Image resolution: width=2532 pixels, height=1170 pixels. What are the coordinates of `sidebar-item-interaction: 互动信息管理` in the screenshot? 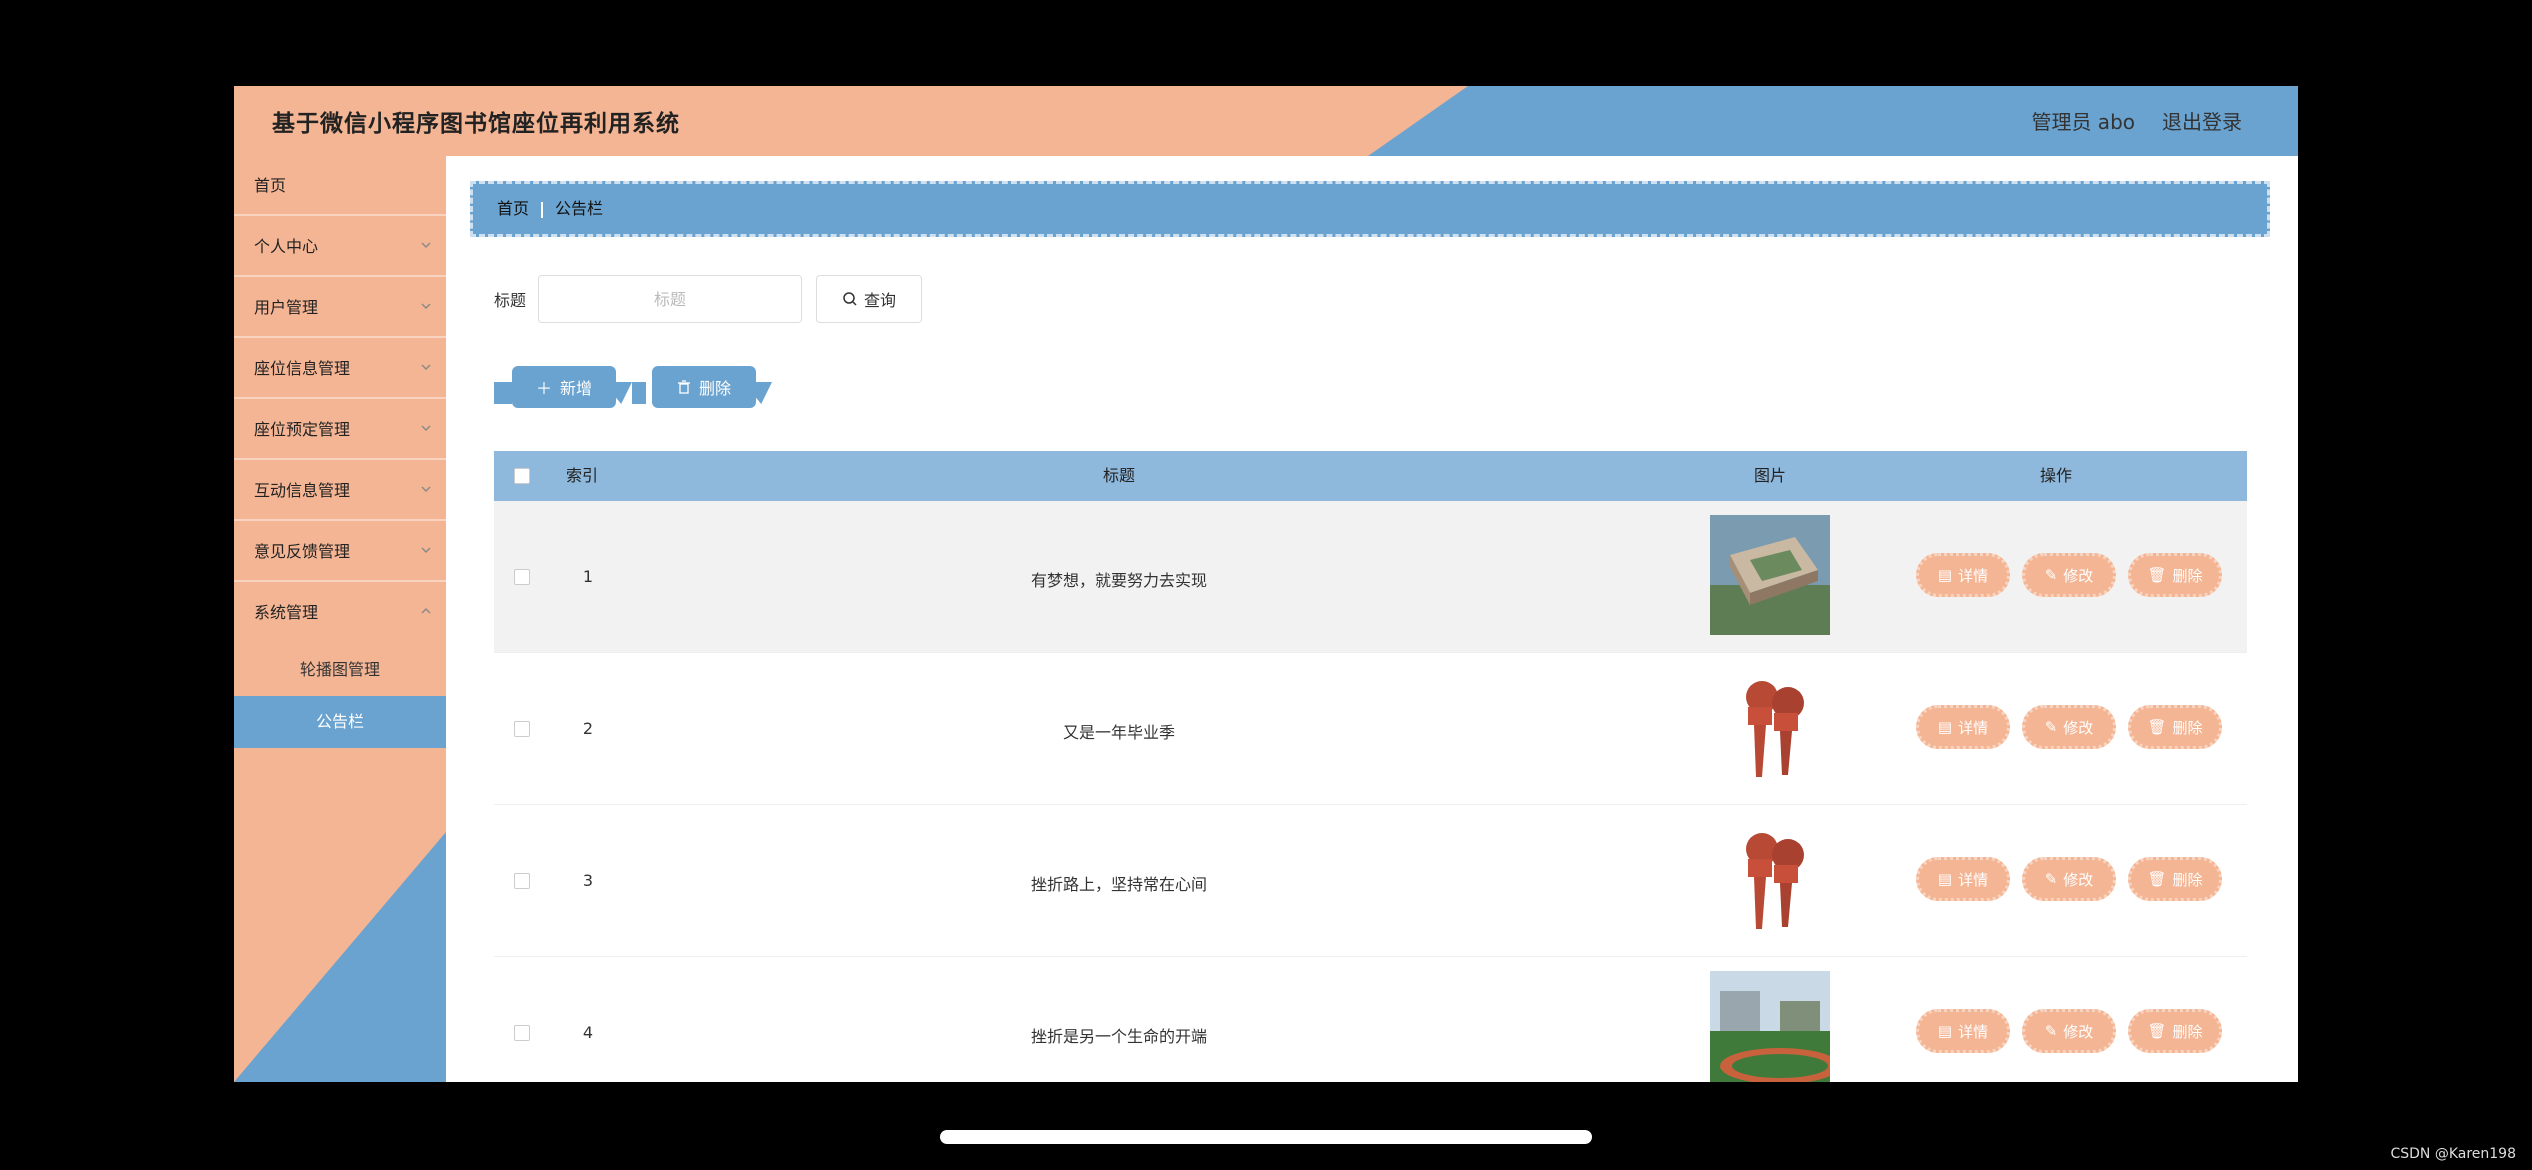 It's located at (340, 491).